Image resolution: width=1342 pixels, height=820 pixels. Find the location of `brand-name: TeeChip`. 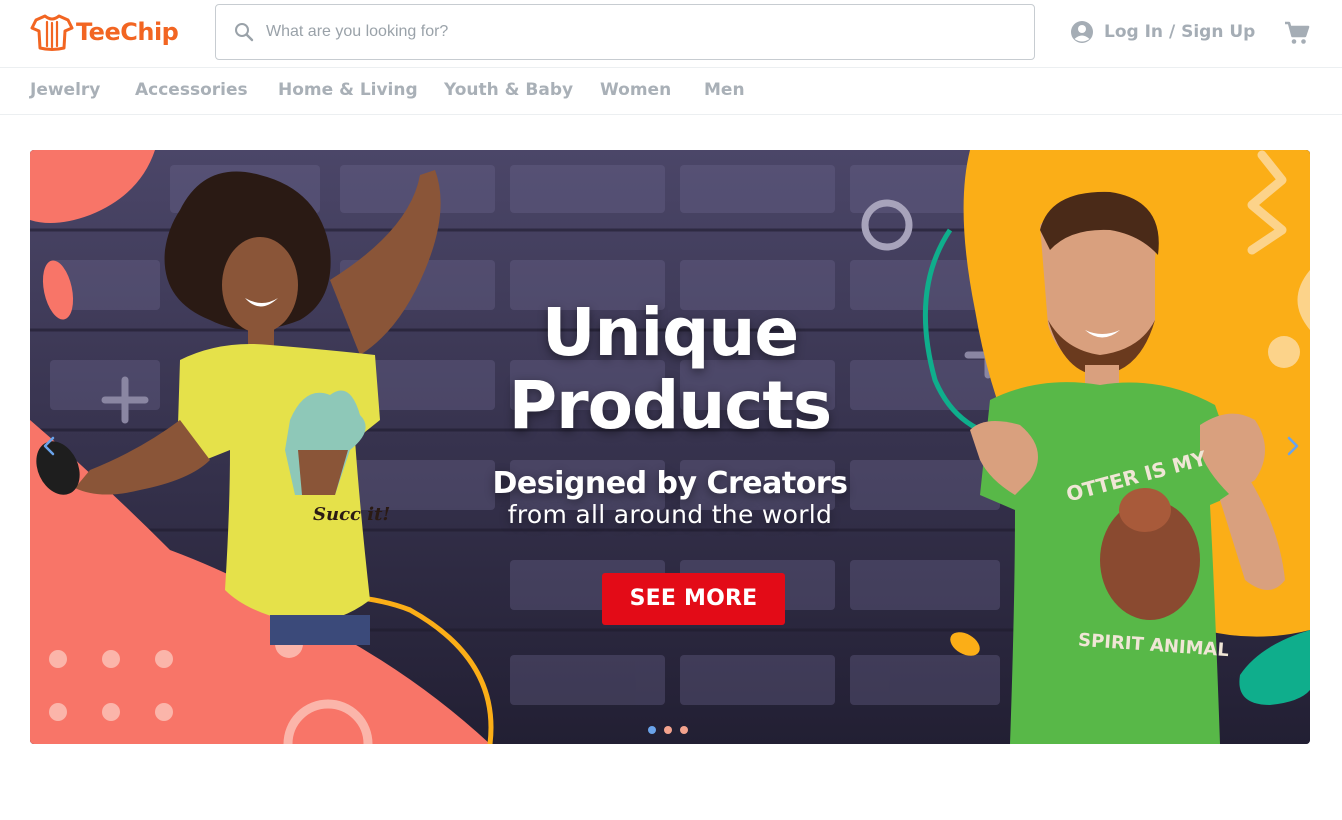

brand-name: TeeChip is located at coordinates (127, 32).